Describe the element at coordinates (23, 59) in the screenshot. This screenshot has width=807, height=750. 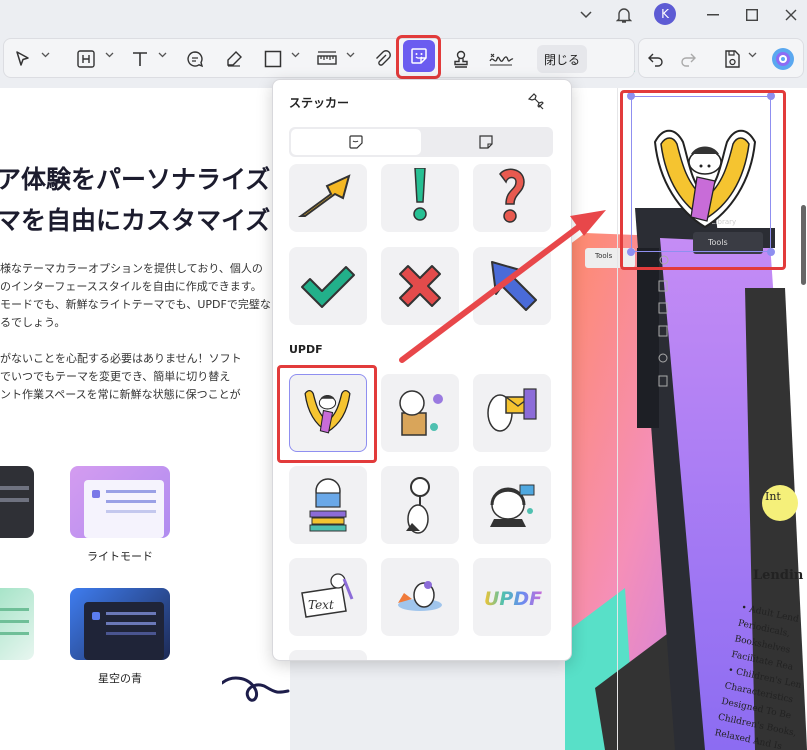
I see `select-tool-icon` at that location.